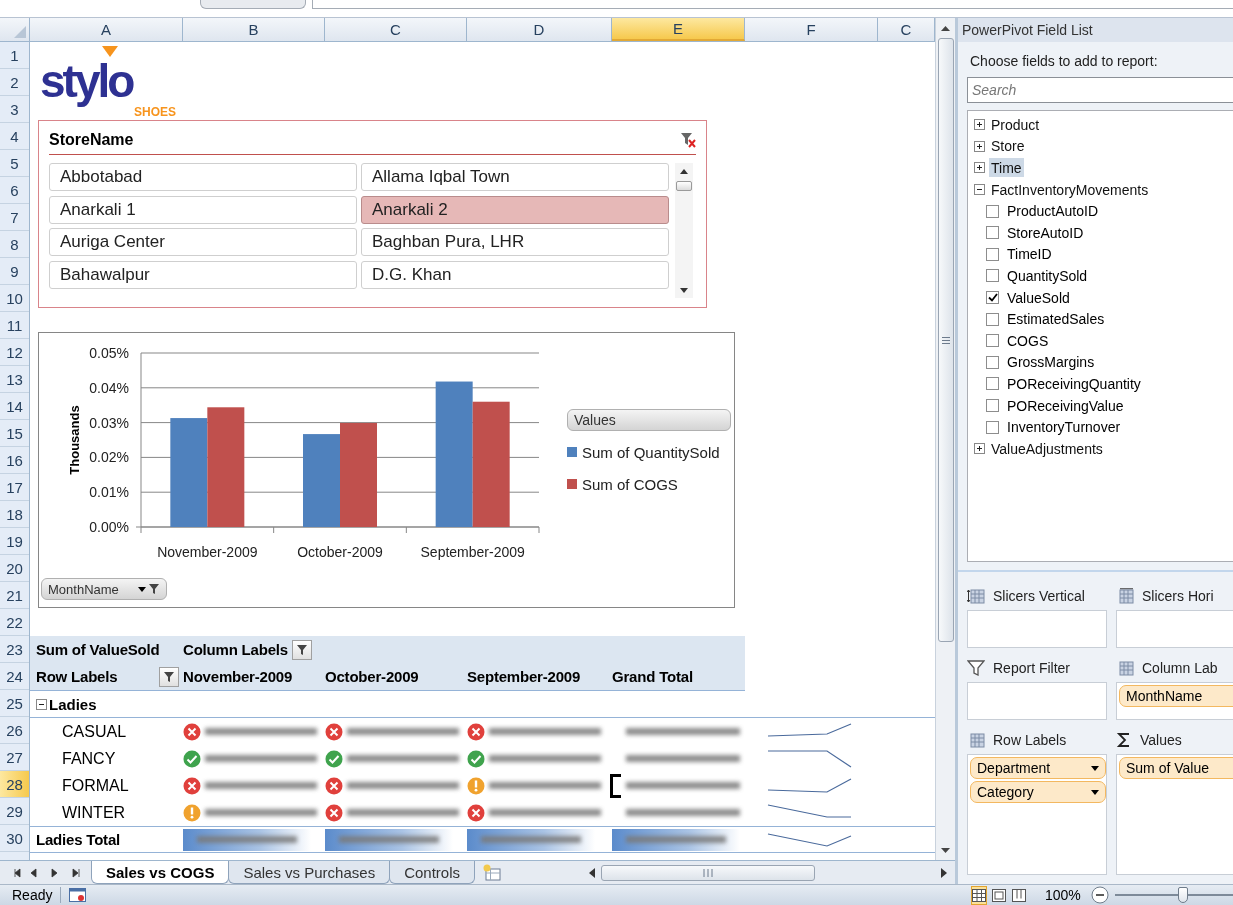  What do you see at coordinates (1176, 696) in the screenshot?
I see `field-pill: MonthName` at bounding box center [1176, 696].